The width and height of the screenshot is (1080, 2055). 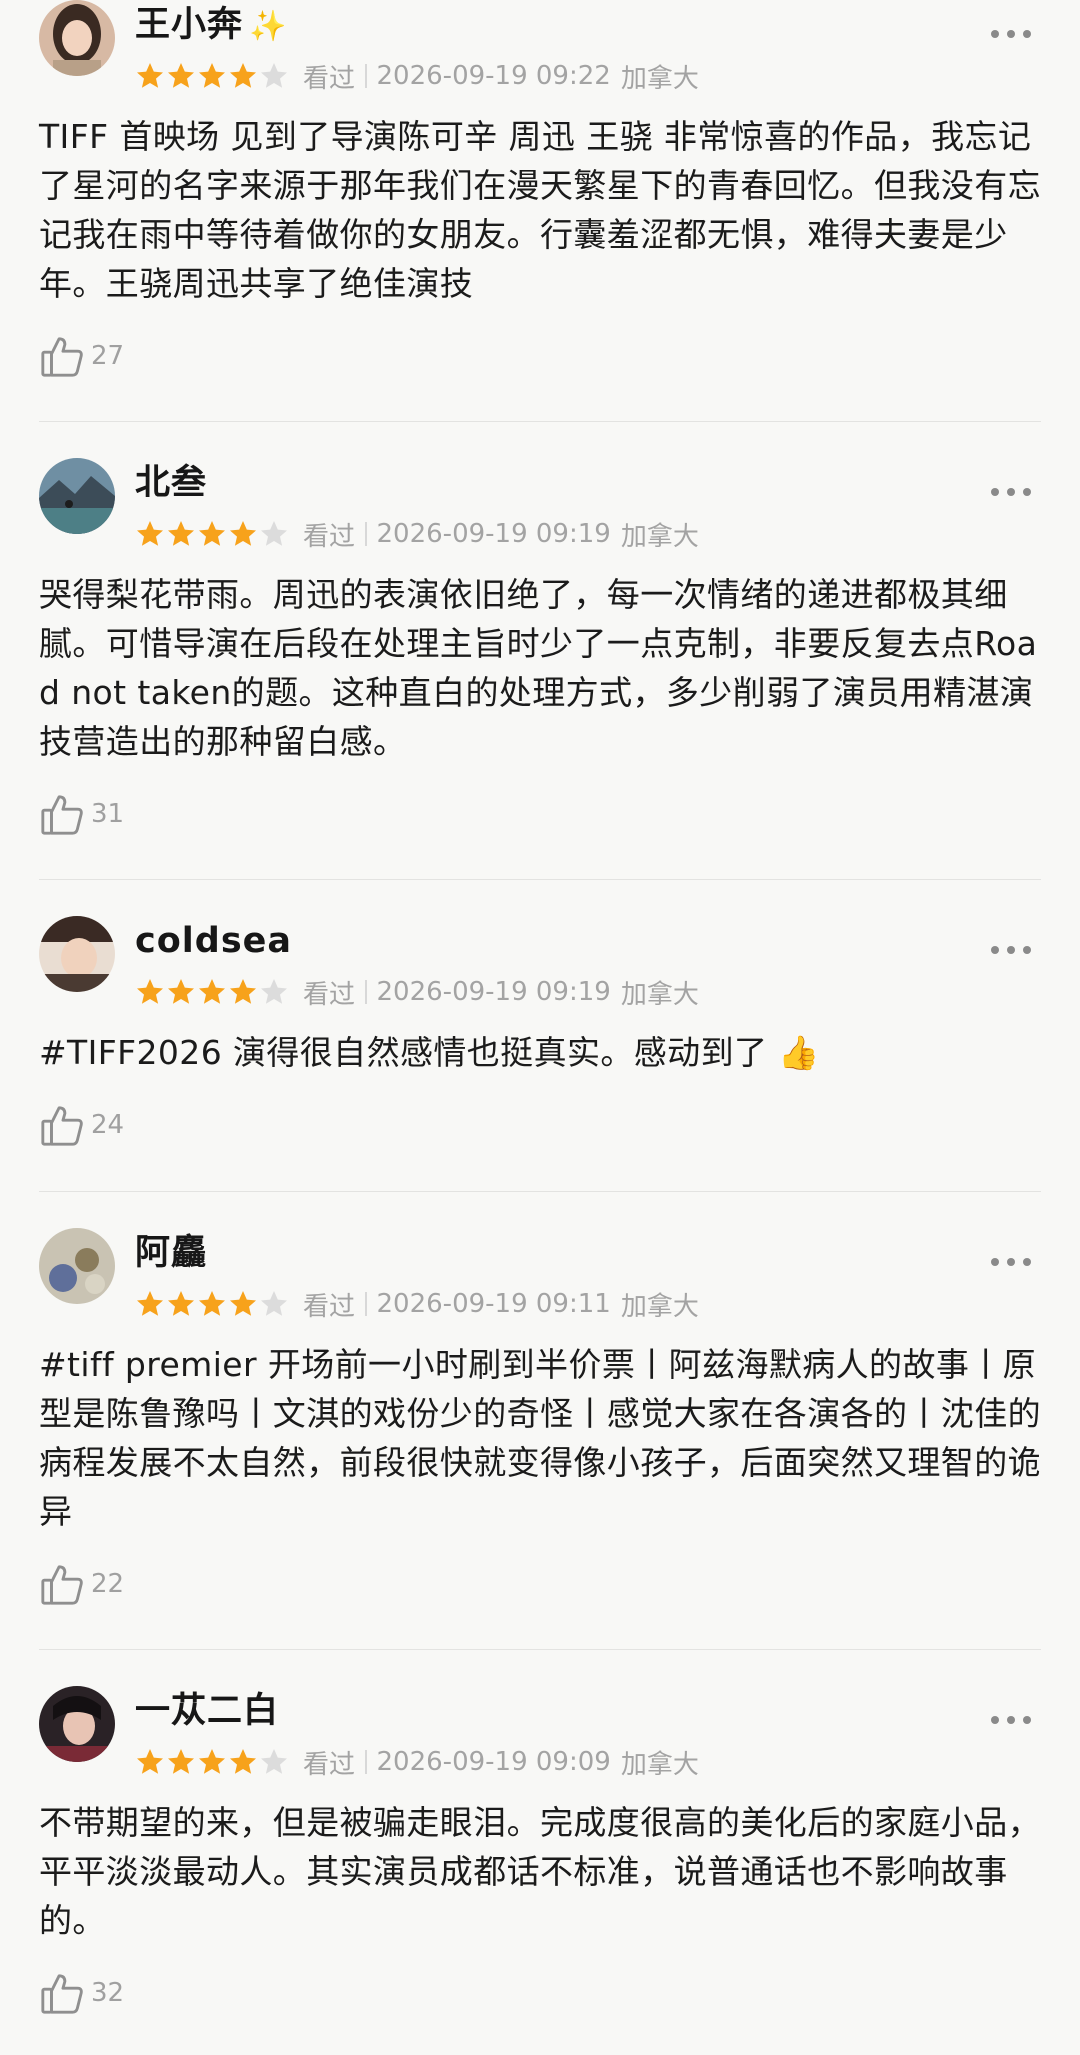 What do you see at coordinates (493, 1762) in the screenshot?
I see `review-time: 2026-09-19 09:09` at bounding box center [493, 1762].